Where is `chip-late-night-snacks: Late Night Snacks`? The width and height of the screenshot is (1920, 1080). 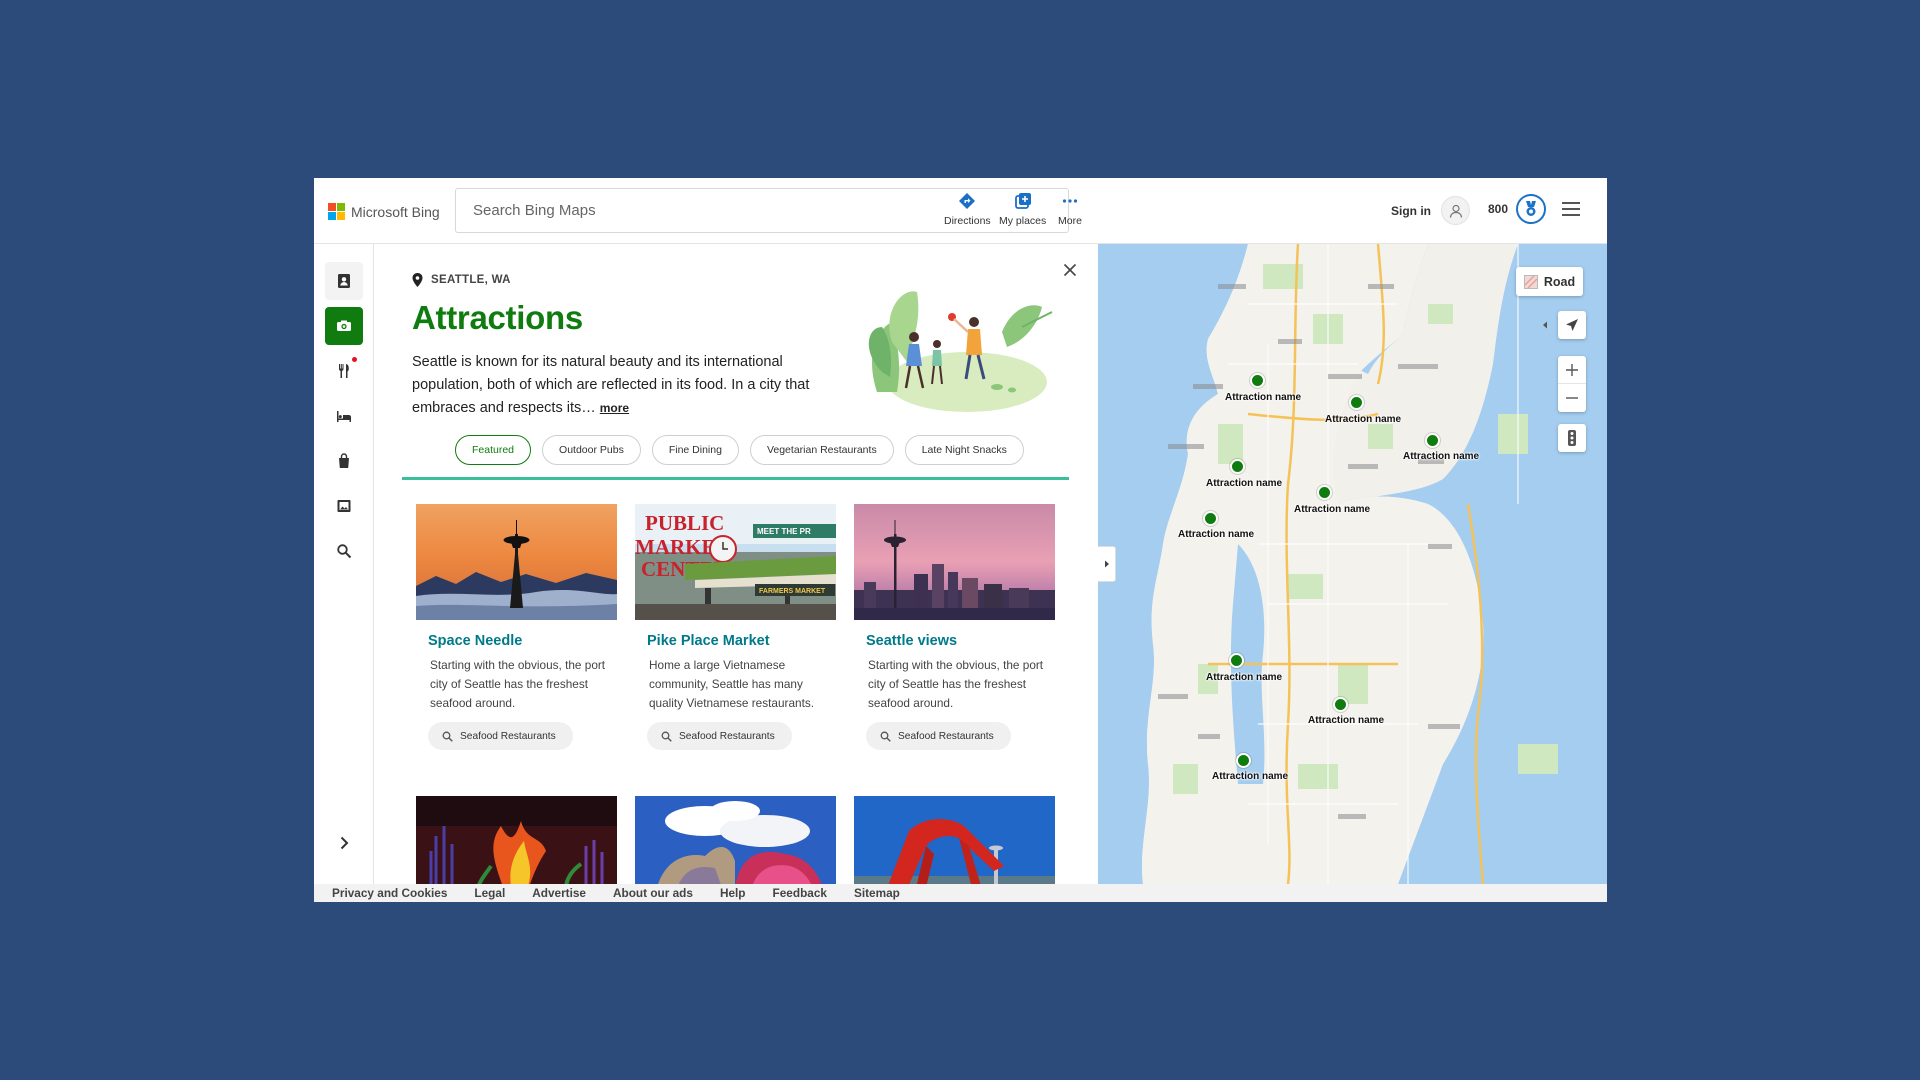
chip-late-night-snacks: Late Night Snacks is located at coordinates (964, 450).